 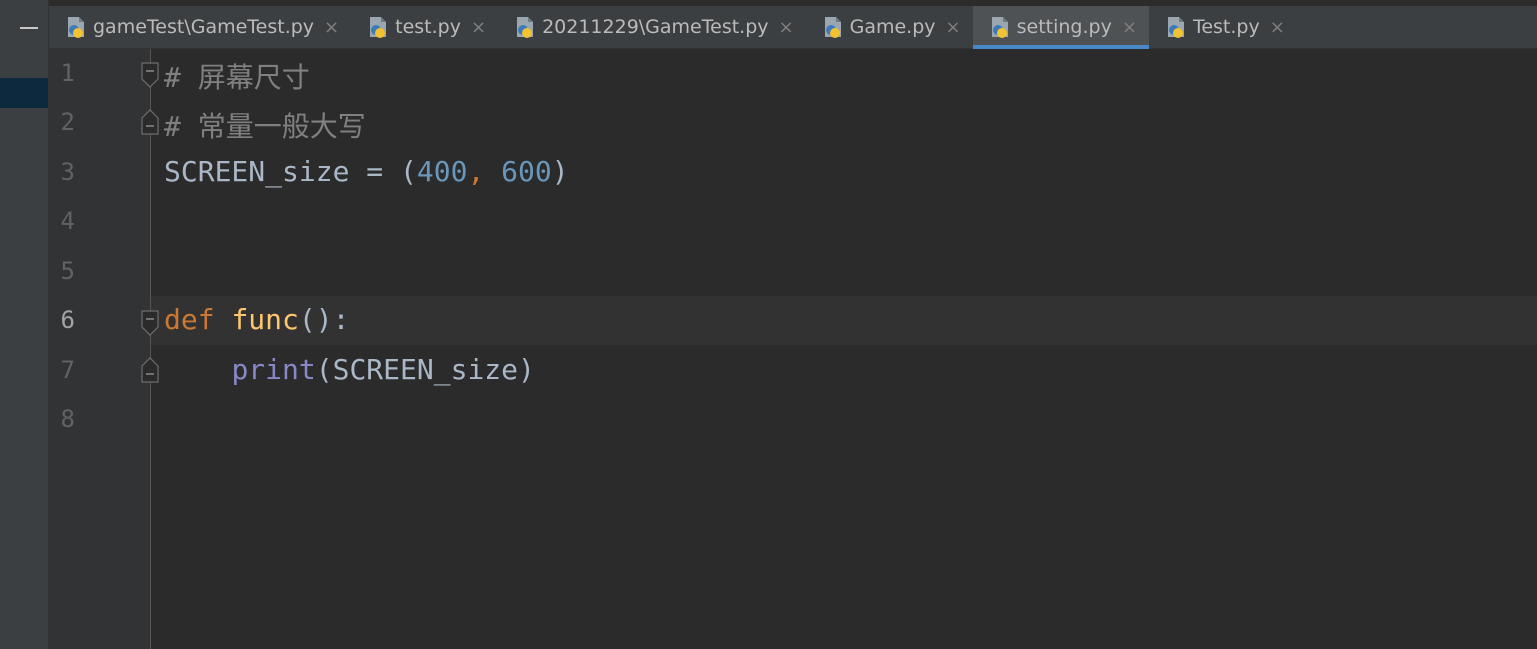 I want to click on tab-20211229-gametest-py: 20211229\GameTest.py ×, so click(x=652, y=27).